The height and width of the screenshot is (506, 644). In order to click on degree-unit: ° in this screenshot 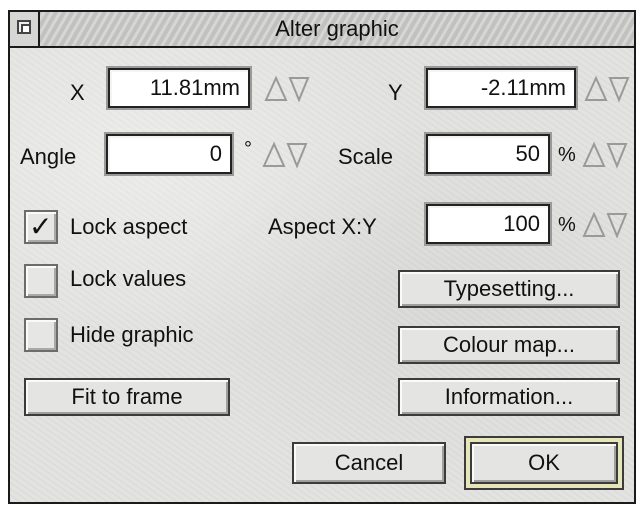, I will do `click(248, 149)`.